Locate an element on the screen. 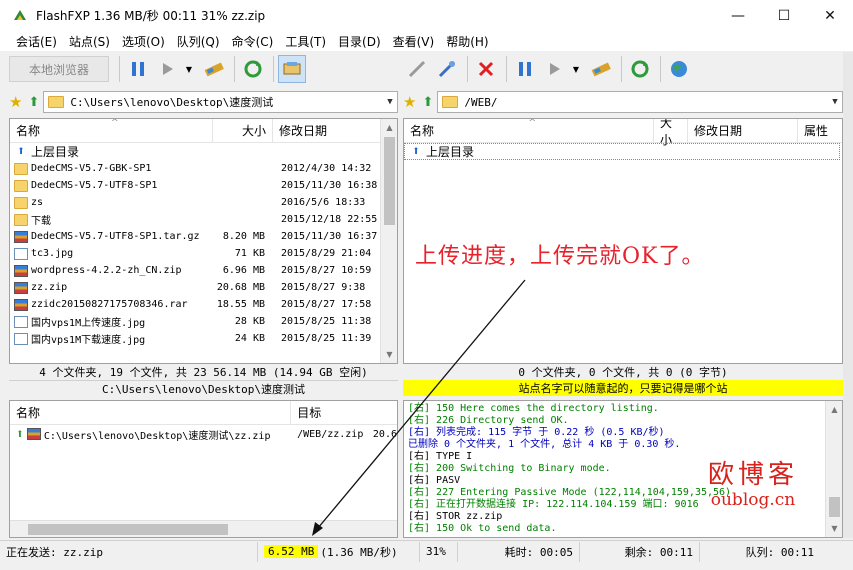 This screenshot has height=570, width=853. left-path-combo: C:\Users\lenovo\Desktop\速度测试 ▼ is located at coordinates (220, 102).